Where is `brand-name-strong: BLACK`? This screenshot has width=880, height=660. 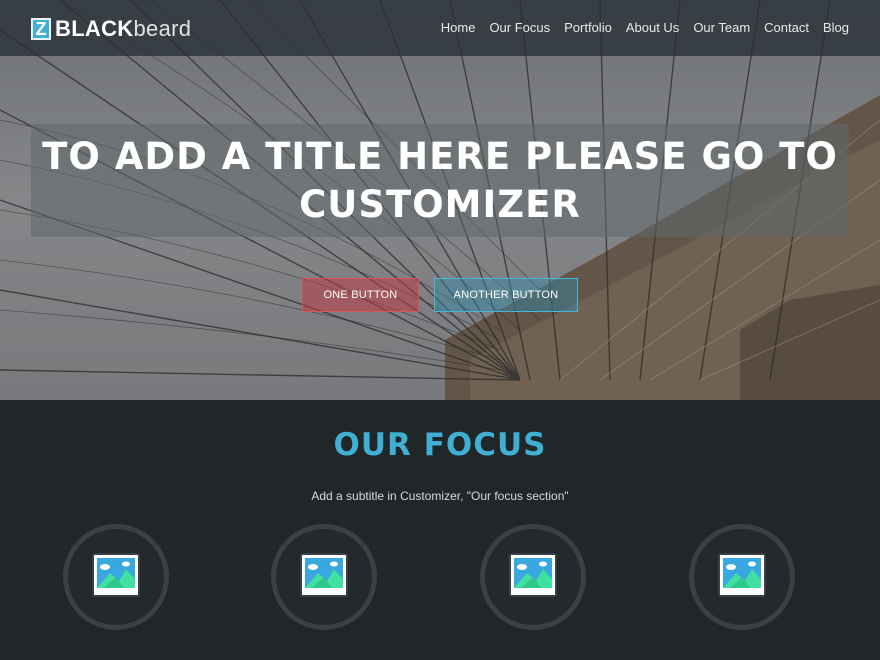 brand-name-strong: BLACK is located at coordinates (94, 28).